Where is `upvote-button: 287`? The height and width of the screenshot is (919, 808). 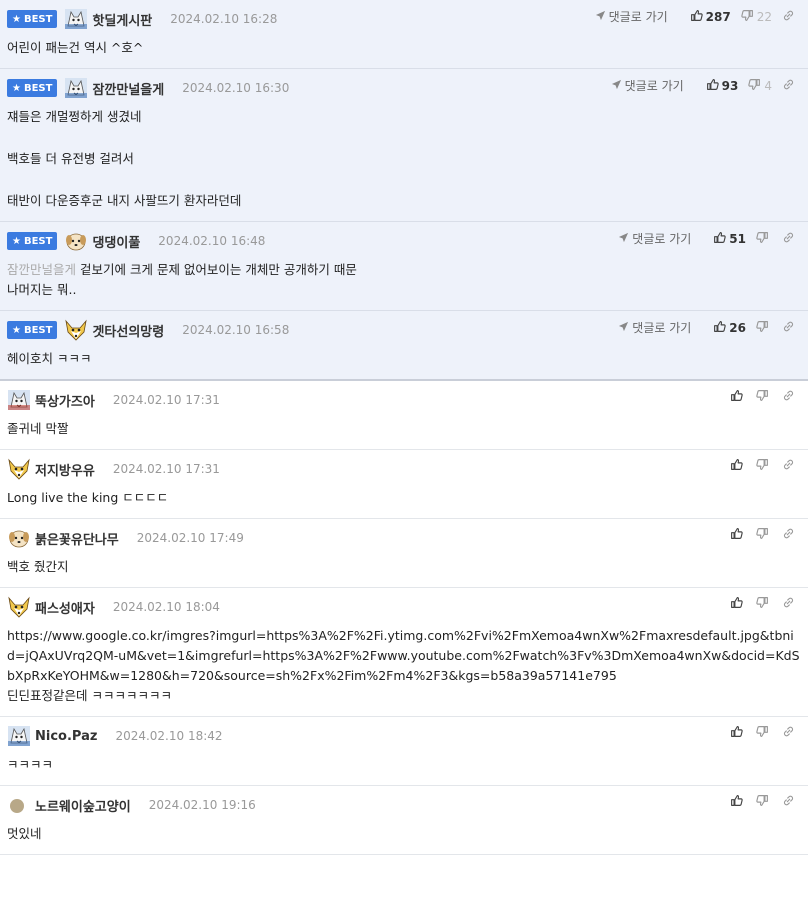
upvote-button: 287 is located at coordinates (710, 17).